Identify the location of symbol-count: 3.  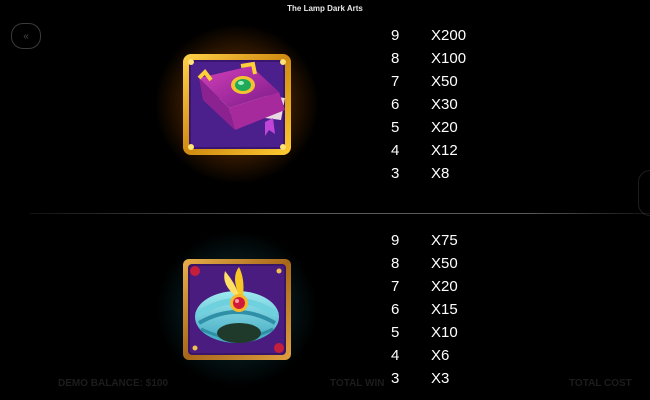
(395, 173).